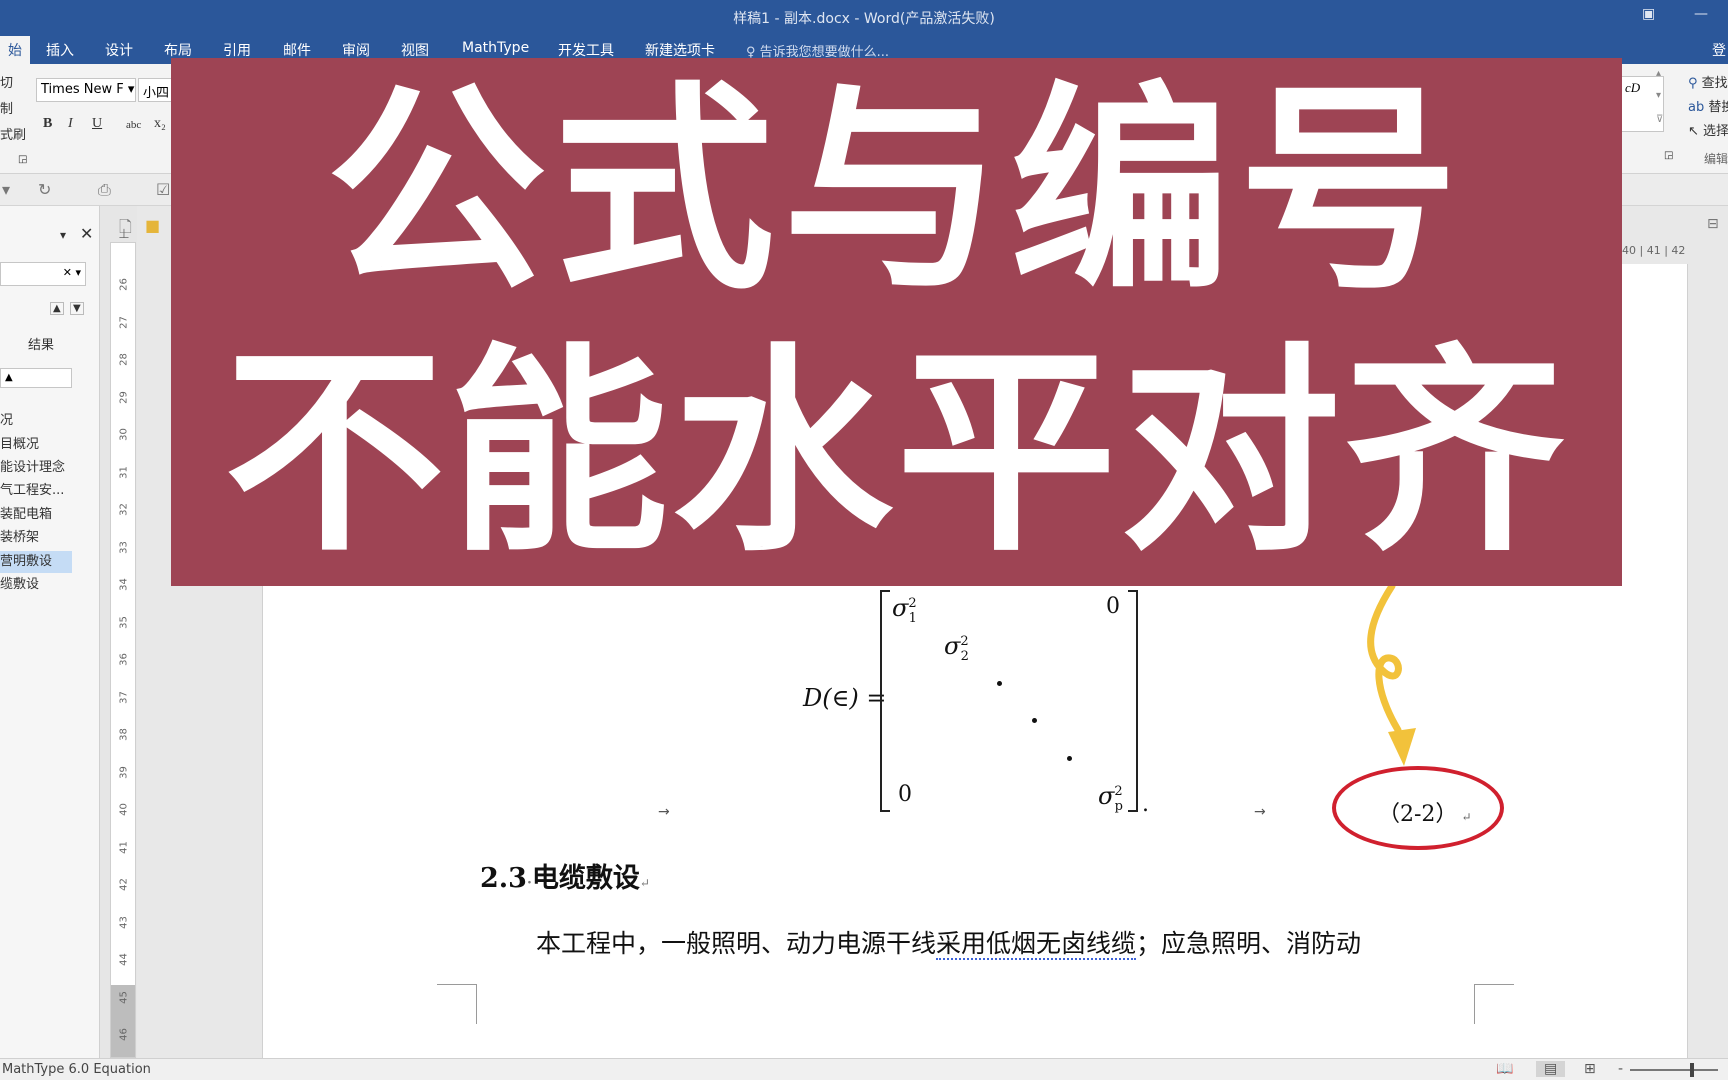  I want to click on undo-dropdown-icon: ▾, so click(6, 189).